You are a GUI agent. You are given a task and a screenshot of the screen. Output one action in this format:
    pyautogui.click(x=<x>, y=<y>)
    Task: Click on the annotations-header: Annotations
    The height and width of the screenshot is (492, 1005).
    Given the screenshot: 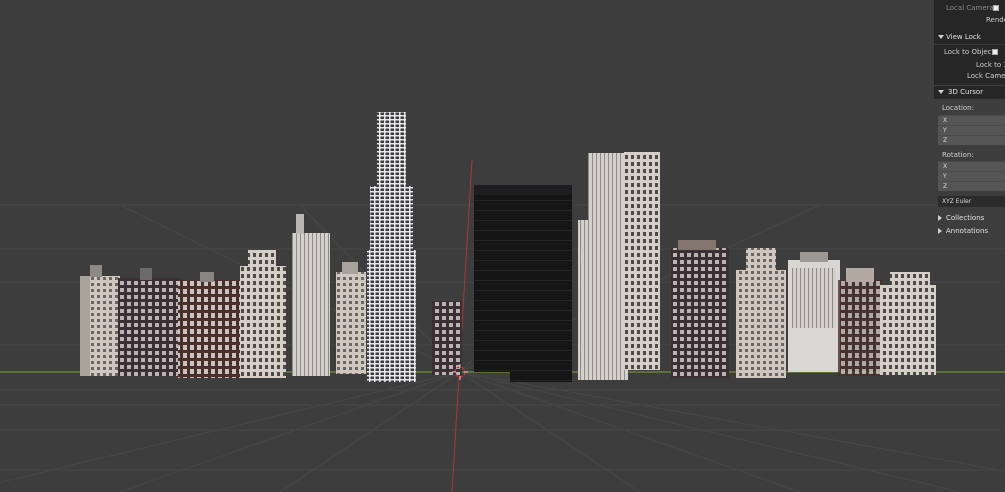 What is the action you would take?
    pyautogui.click(x=963, y=231)
    